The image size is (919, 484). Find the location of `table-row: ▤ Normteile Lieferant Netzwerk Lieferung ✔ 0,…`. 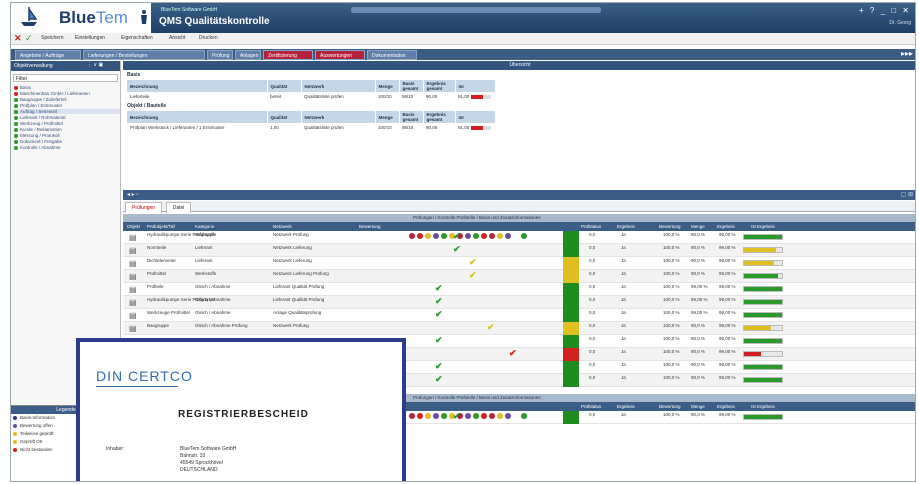

table-row: ▤ Normteile Lieferant Netzwerk Lieferung ✔ 0,… is located at coordinates (519, 250).